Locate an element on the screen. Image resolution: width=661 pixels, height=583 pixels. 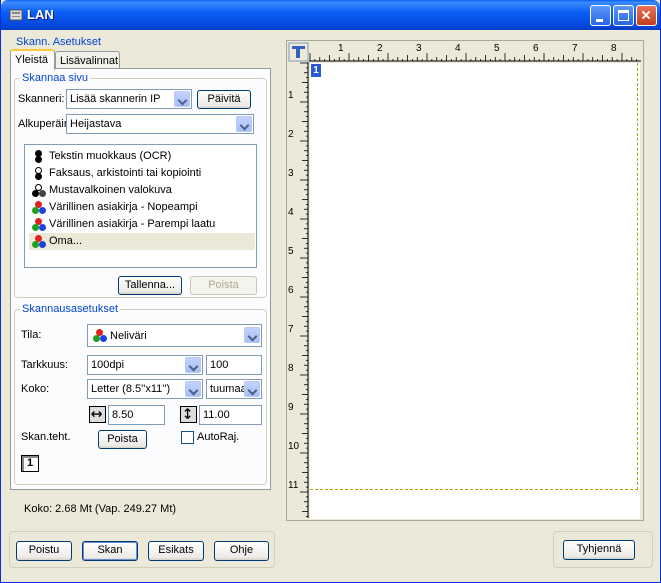
tab-advanced-label: Lisävalinnat is located at coordinates (89, 61).